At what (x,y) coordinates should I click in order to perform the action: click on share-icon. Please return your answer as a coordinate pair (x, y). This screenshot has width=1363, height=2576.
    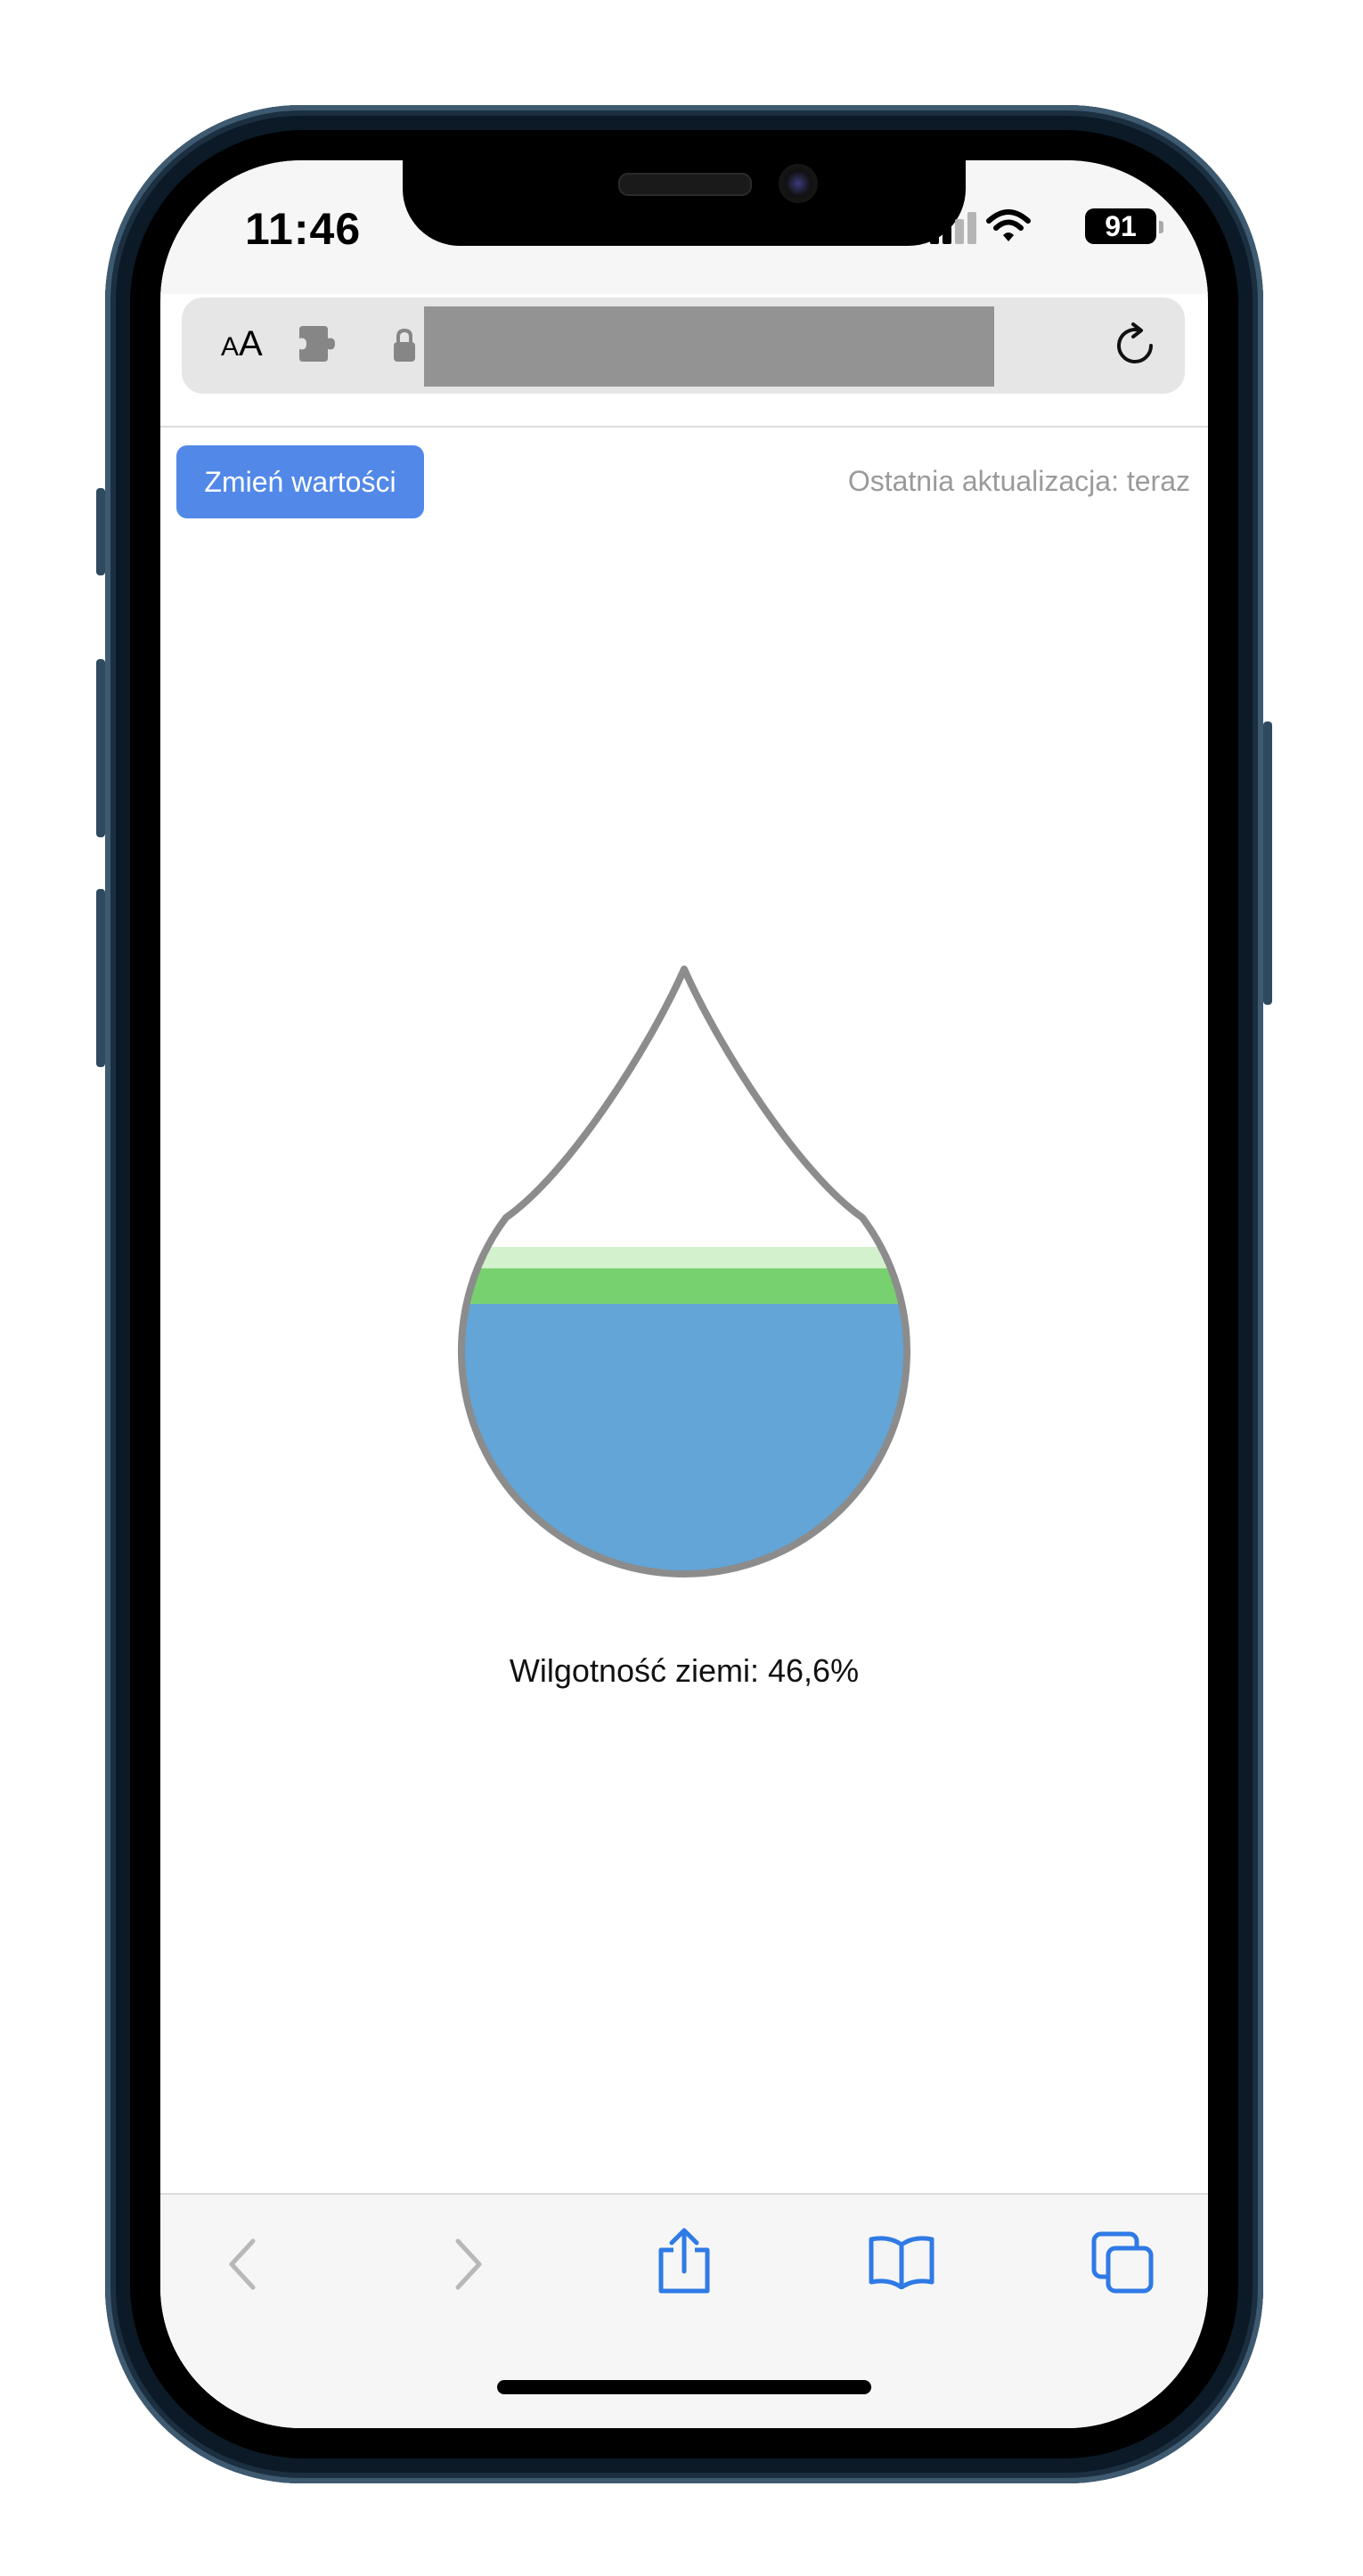
    Looking at the image, I should click on (684, 2261).